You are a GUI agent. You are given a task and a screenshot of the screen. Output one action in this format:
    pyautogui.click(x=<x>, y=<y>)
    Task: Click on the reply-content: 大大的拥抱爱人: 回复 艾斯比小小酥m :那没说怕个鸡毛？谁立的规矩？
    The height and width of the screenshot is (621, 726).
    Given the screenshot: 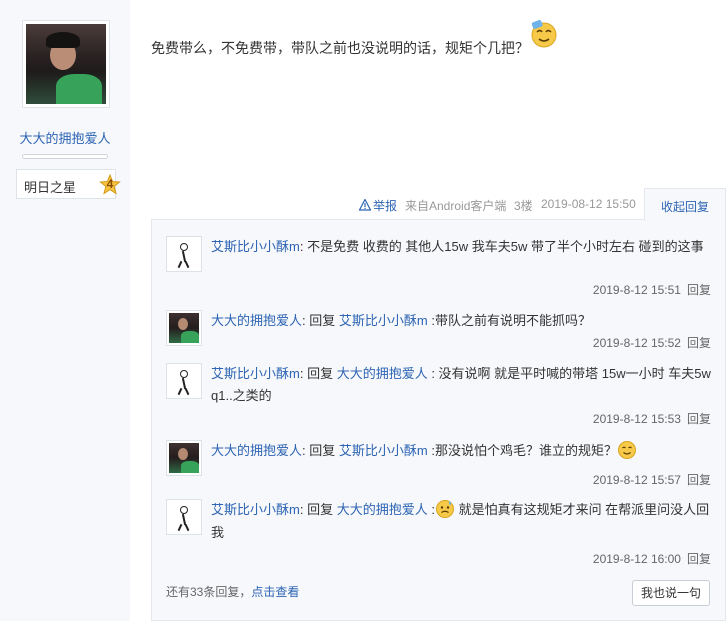 What is the action you would take?
    pyautogui.click(x=461, y=451)
    